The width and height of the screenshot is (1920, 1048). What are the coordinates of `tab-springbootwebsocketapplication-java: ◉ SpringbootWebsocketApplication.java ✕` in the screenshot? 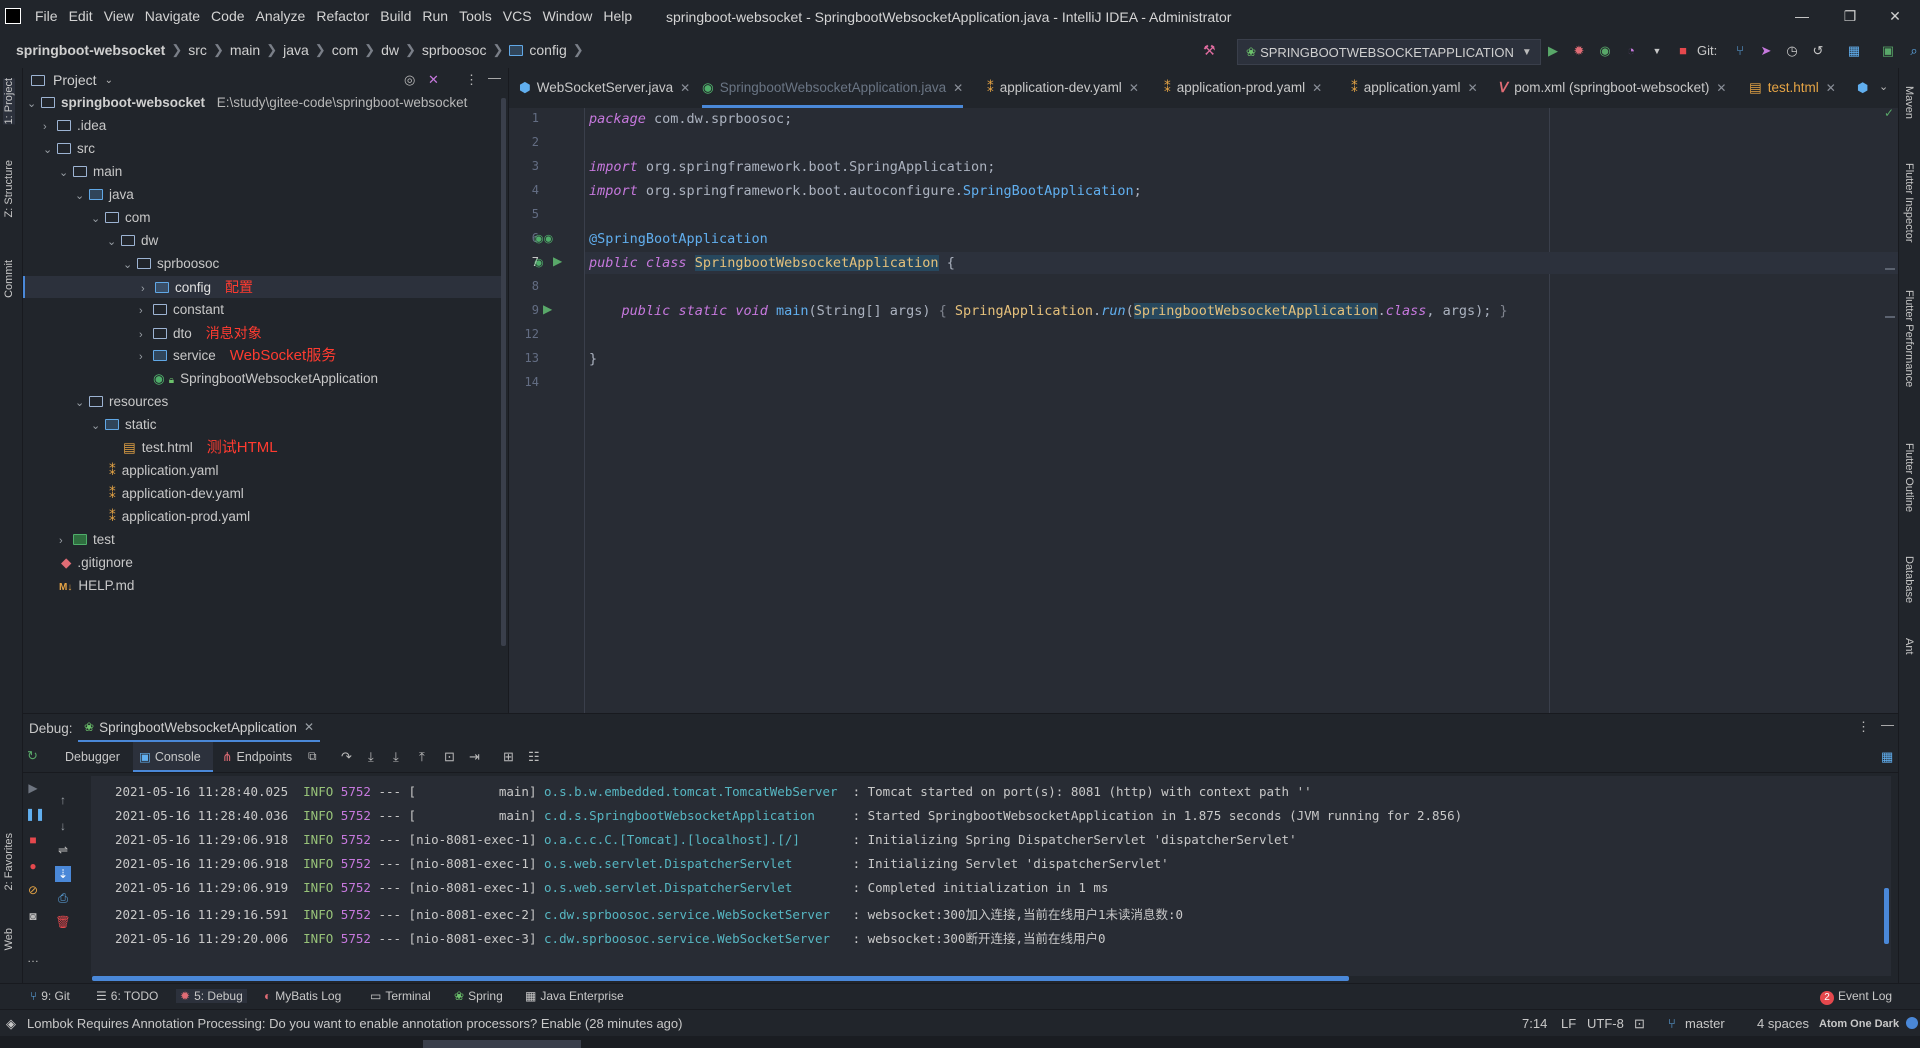 It's located at (833, 88).